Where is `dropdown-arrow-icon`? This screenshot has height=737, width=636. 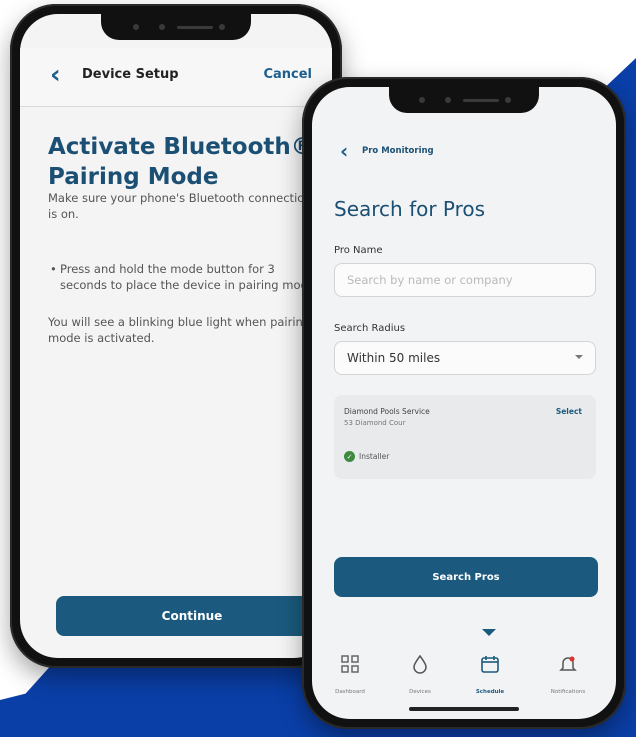
dropdown-arrow-icon is located at coordinates (579, 357).